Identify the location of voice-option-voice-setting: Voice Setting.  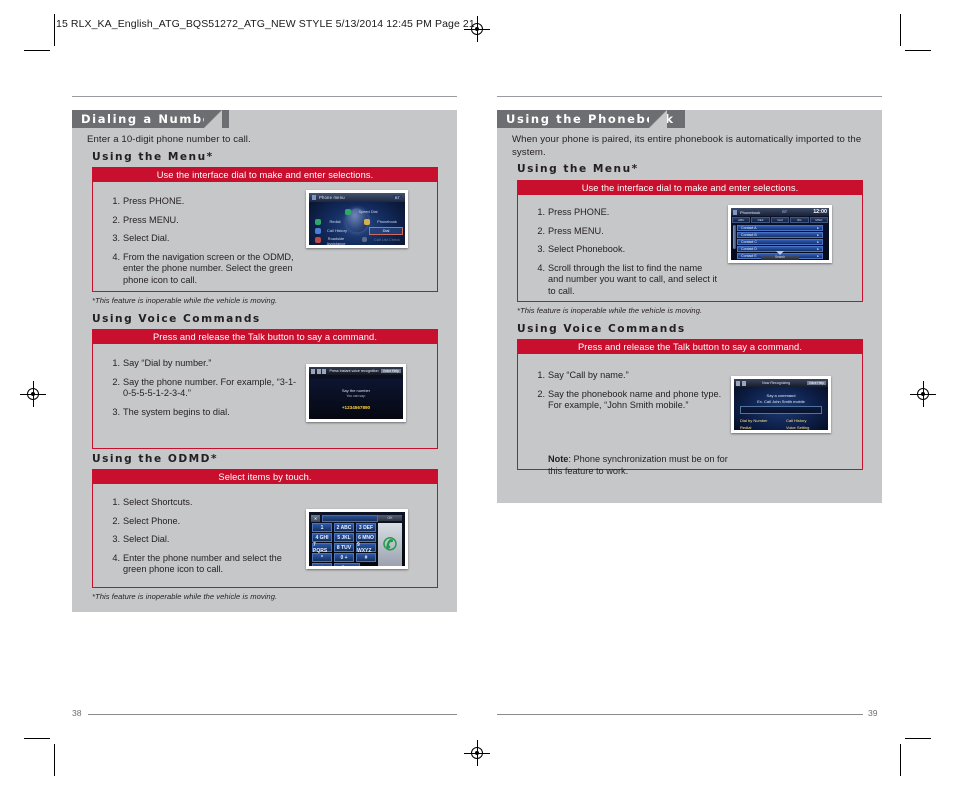
(797, 427).